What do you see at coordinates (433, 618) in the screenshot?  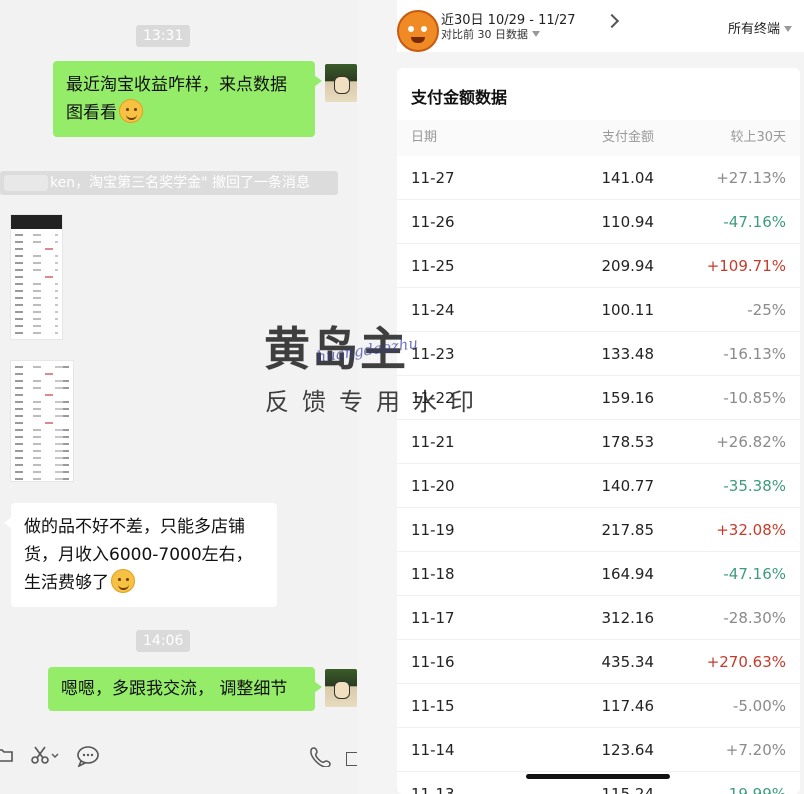 I see `cell-date: 11-17` at bounding box center [433, 618].